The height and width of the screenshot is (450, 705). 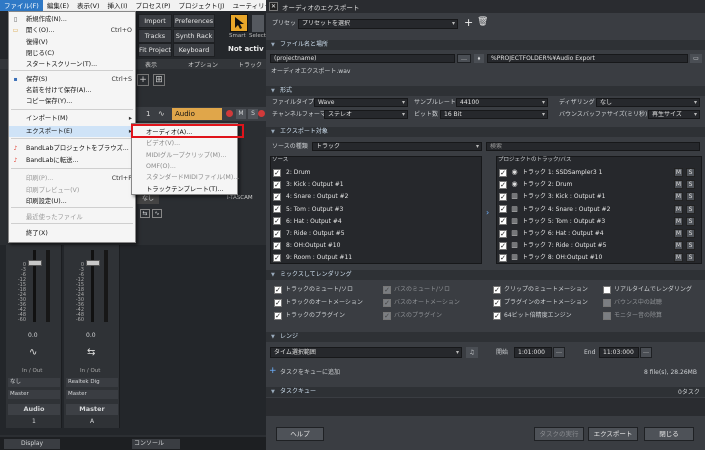 I want to click on samplerate-dropdown: 44100, so click(x=502, y=102).